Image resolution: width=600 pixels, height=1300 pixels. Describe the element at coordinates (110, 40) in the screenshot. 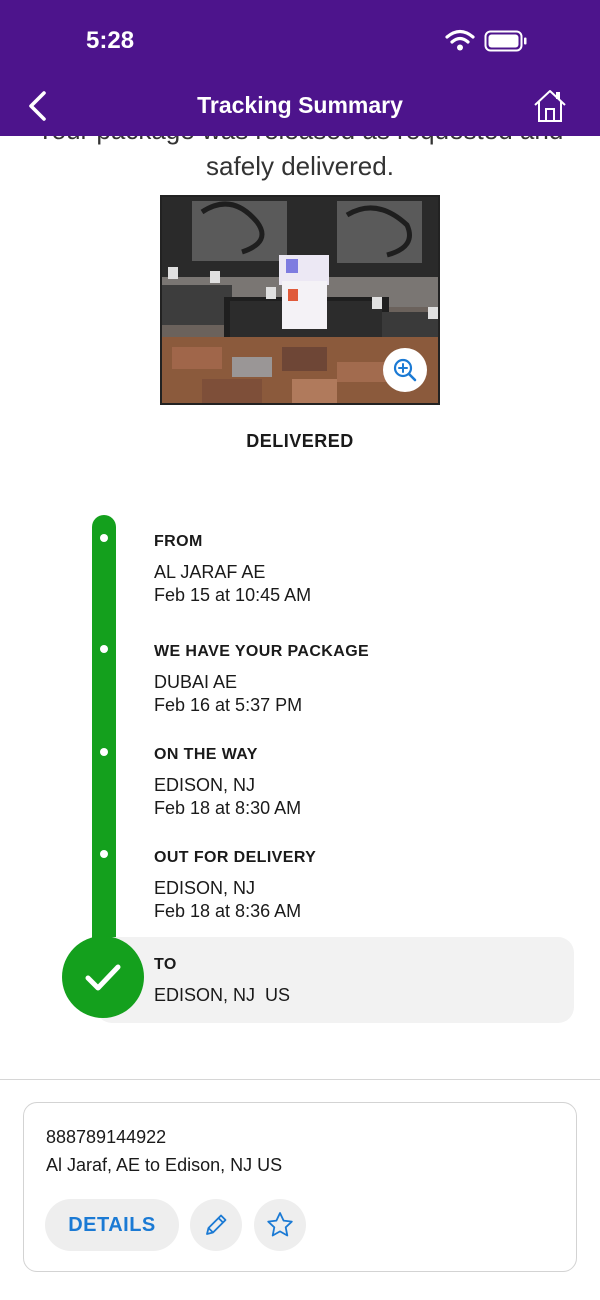

I see `status-bar-time: 5:28` at that location.